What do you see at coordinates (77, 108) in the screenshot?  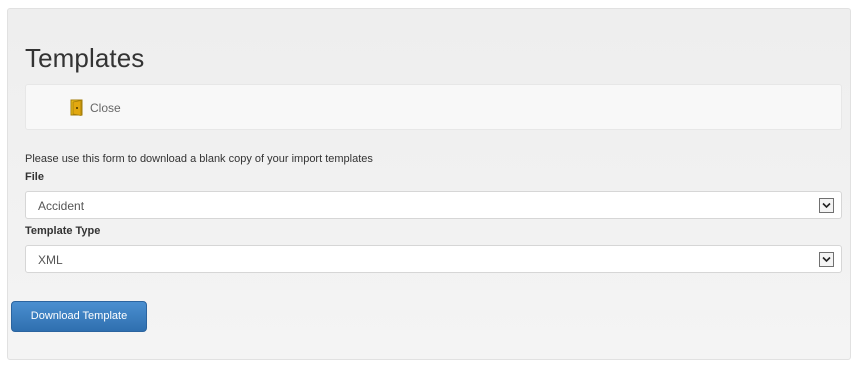 I see `exit-door-icon` at bounding box center [77, 108].